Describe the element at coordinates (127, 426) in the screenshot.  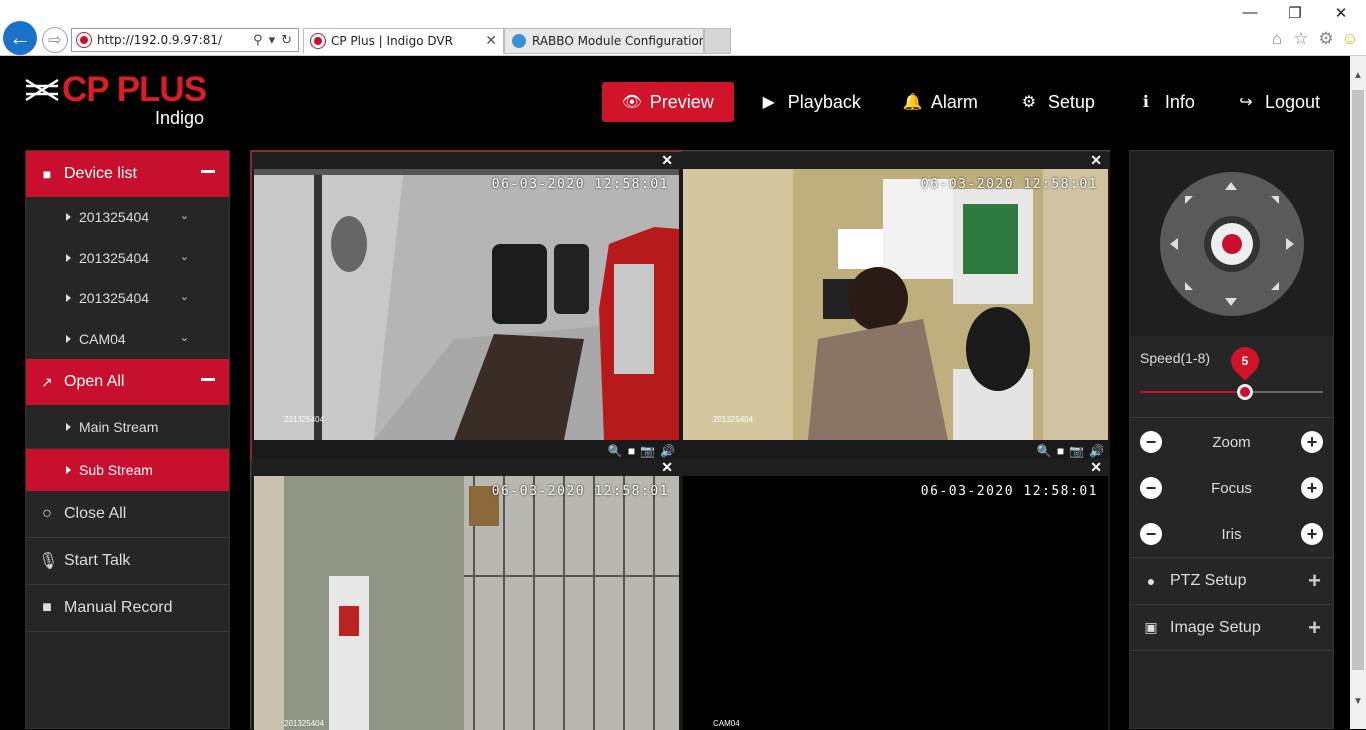
I see `stream-main: Main Stream` at that location.